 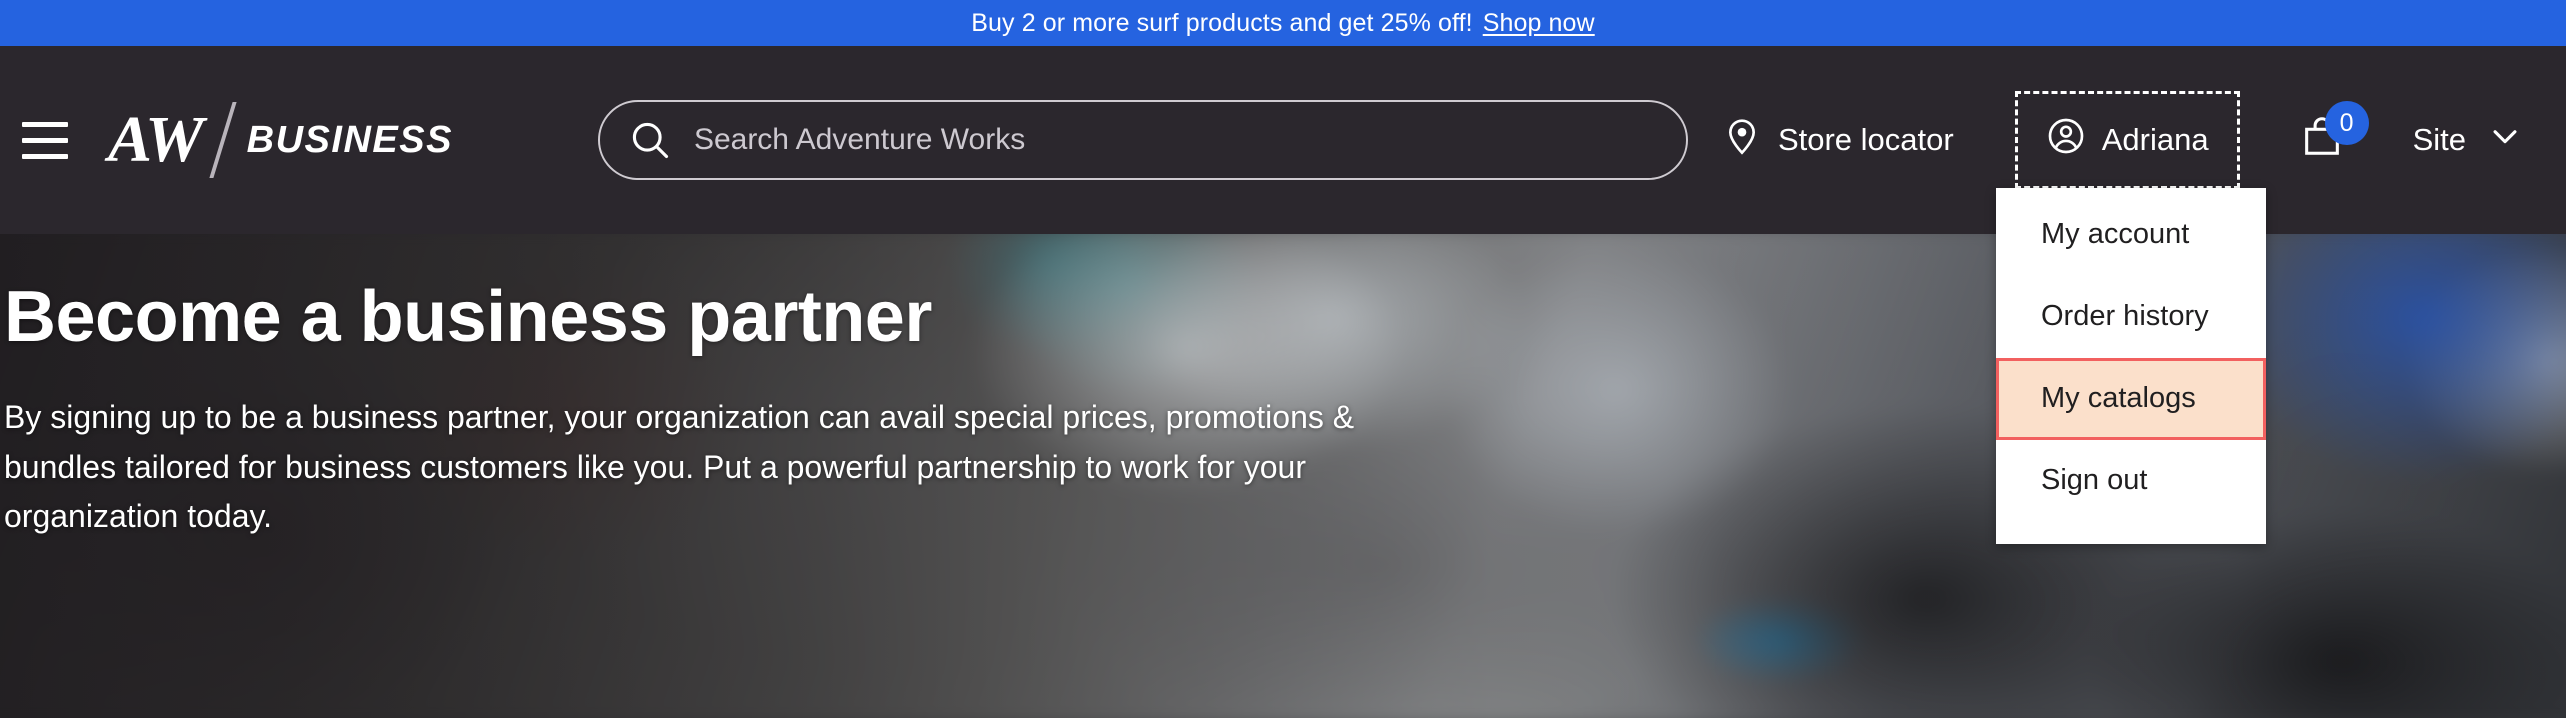 What do you see at coordinates (1742, 140) in the screenshot?
I see `location-pin-icon` at bounding box center [1742, 140].